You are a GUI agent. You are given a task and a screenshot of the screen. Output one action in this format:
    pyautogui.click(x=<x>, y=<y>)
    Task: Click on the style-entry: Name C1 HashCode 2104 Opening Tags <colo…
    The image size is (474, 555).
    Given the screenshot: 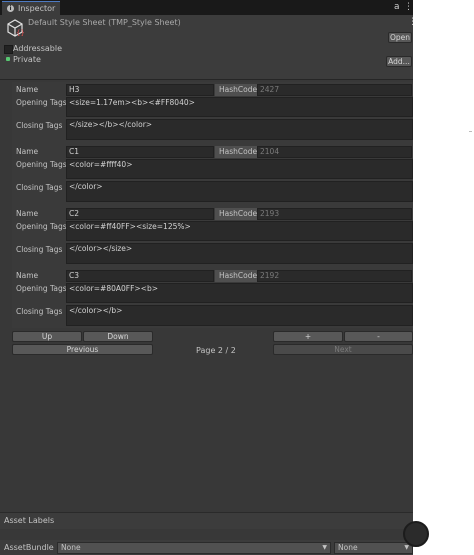 What is the action you would take?
    pyautogui.click(x=212, y=174)
    